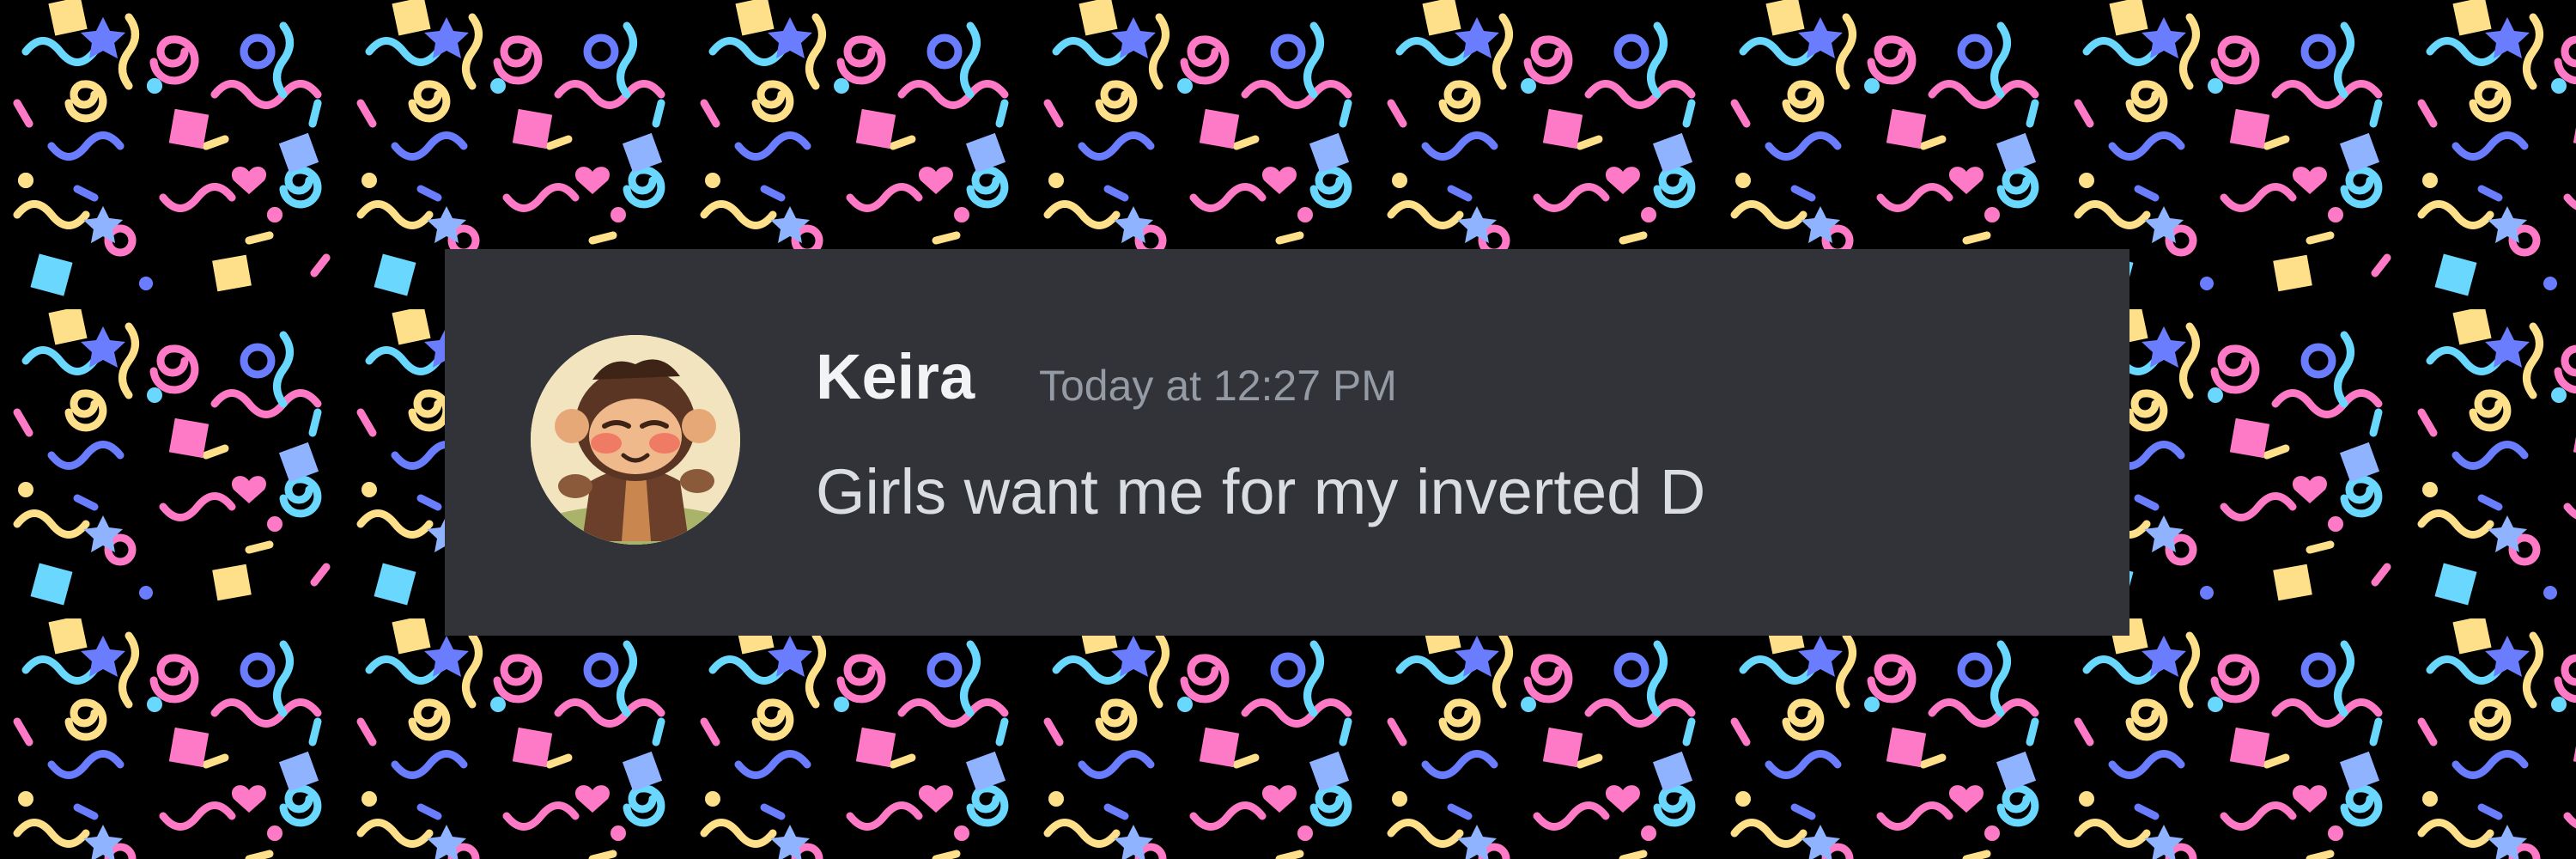 This screenshot has width=2576, height=859. I want to click on message-content: Girls want me for my inverted D, so click(1261, 492).